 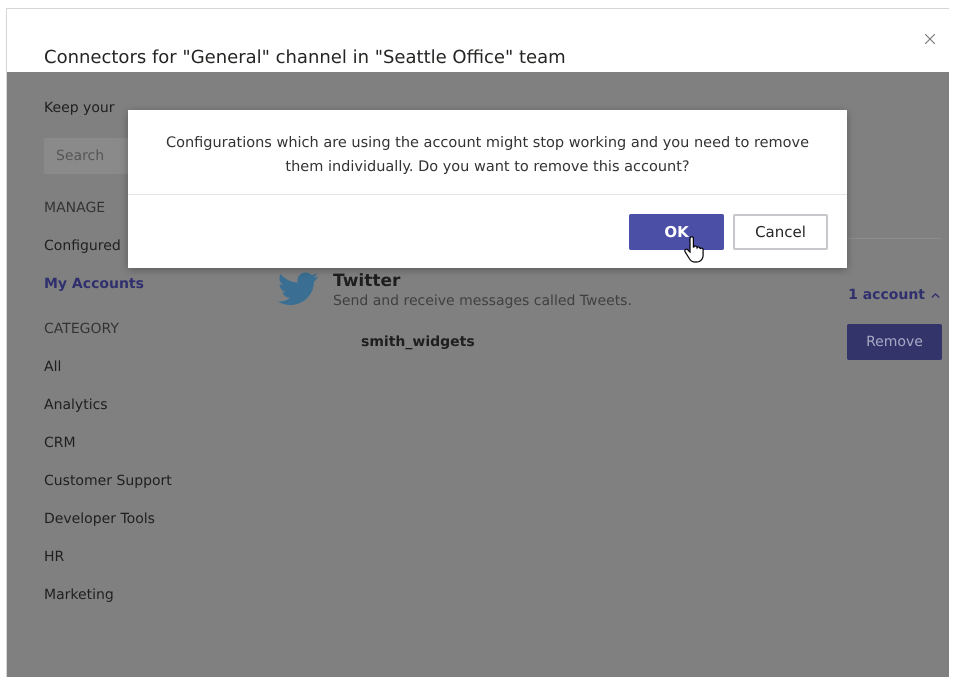 What do you see at coordinates (487, 152) in the screenshot?
I see `dialog-message: Configurations which are using the account might stop working and you need to remove them individually. Do you want to remove this account?` at bounding box center [487, 152].